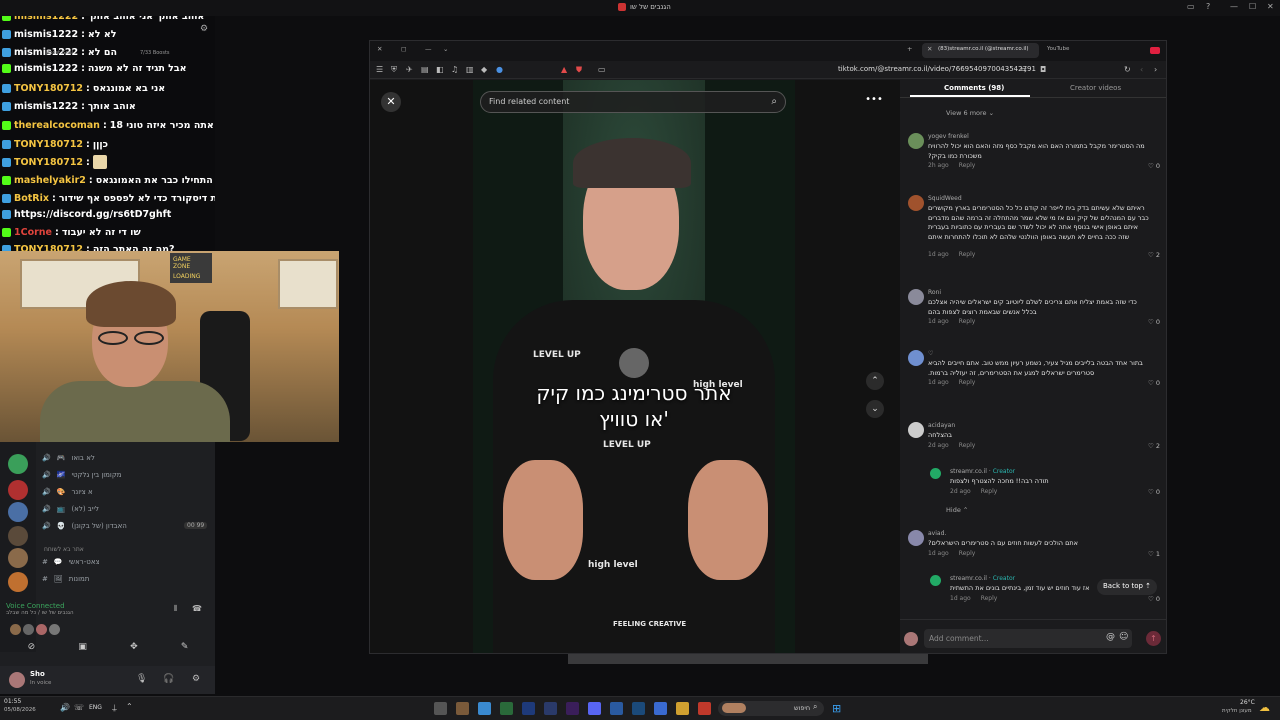  Describe the element at coordinates (970, 113) in the screenshot. I see `view-more-replies: View 6 more ⌄` at that location.